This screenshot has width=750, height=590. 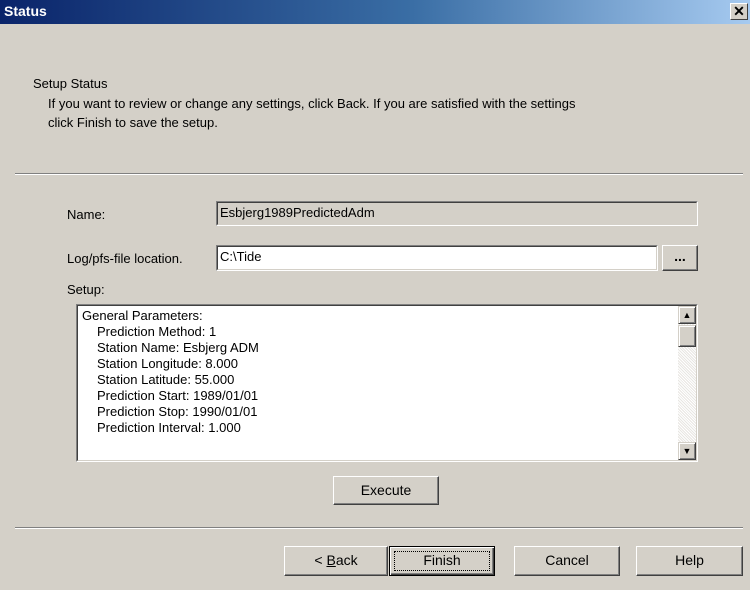 I want to click on title-bar: Status ✕, so click(x=375, y=12).